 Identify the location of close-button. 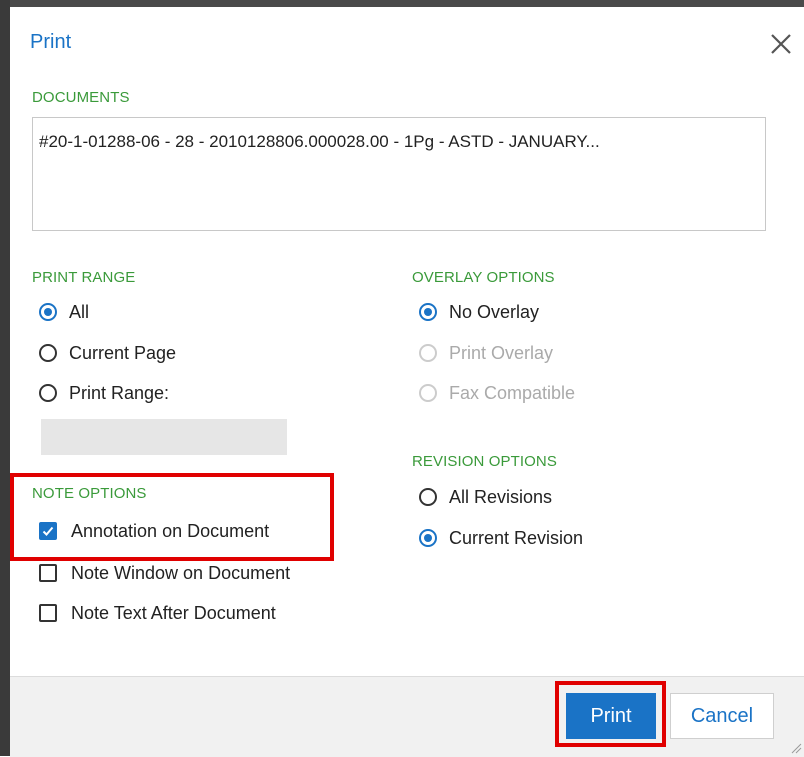
(781, 44).